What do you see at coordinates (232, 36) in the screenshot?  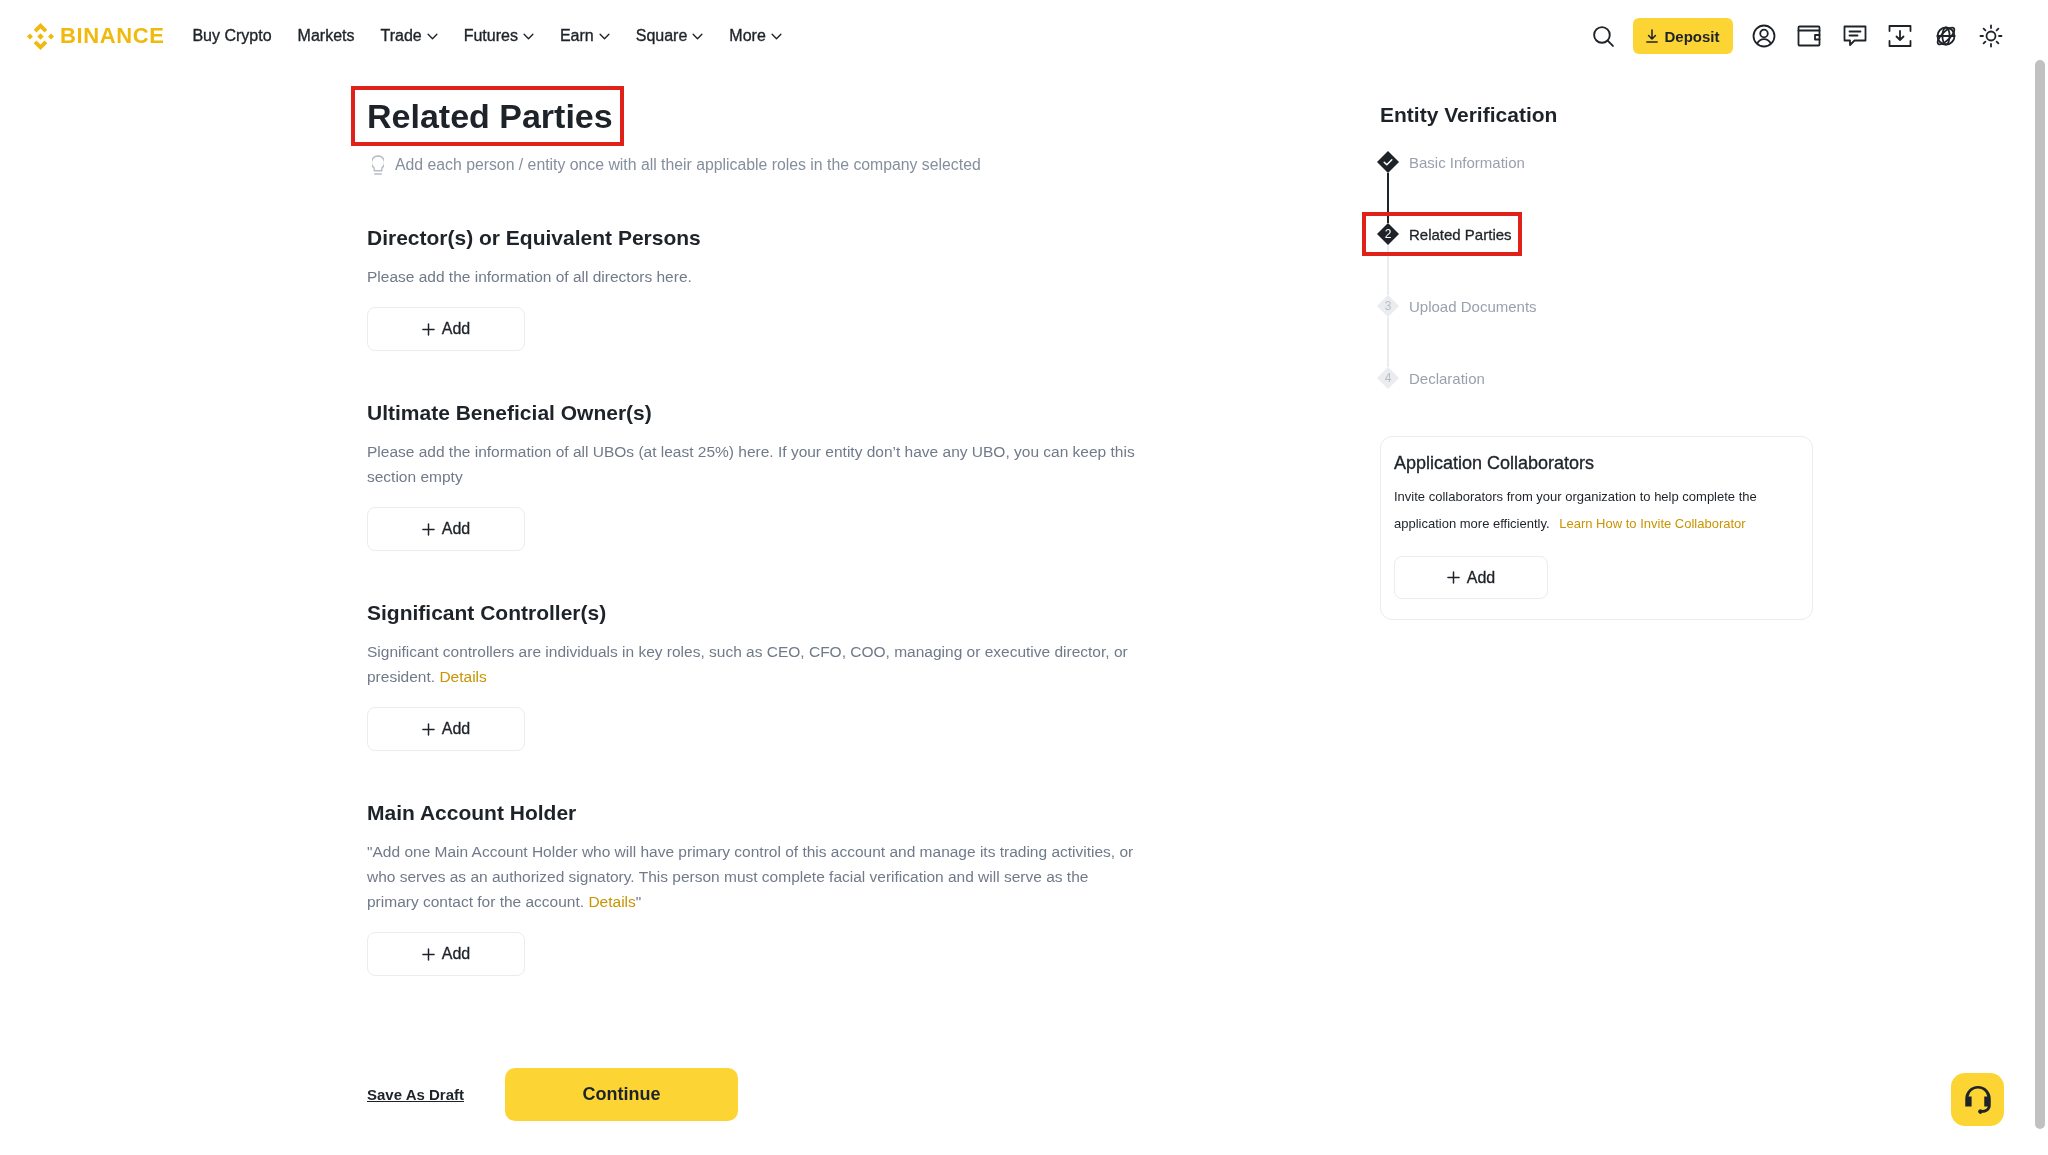 I see `nav-menu-item: Buy Crypto` at bounding box center [232, 36].